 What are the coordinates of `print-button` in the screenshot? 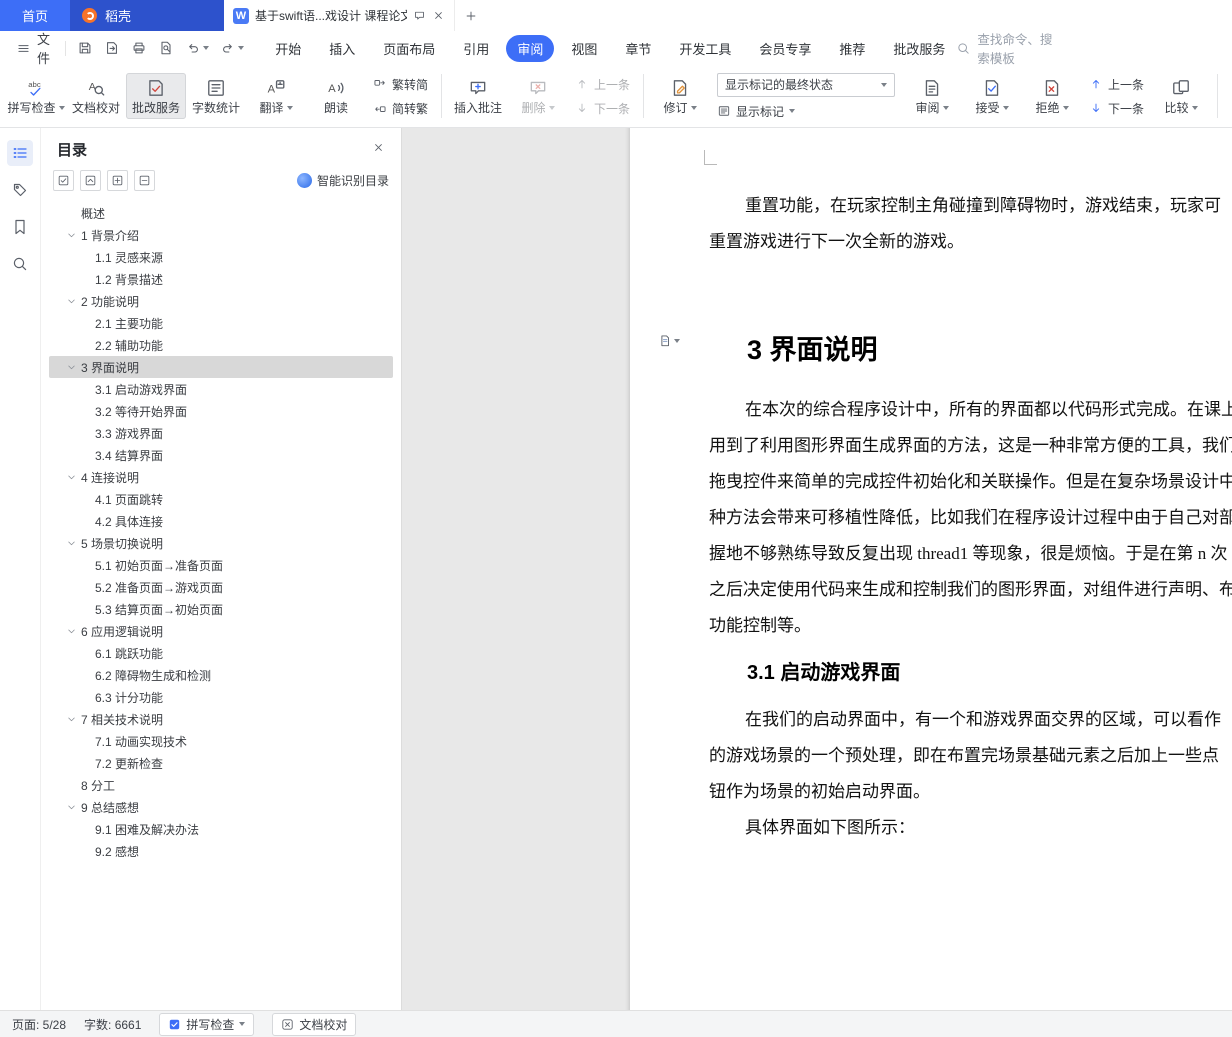 It's located at (139, 48).